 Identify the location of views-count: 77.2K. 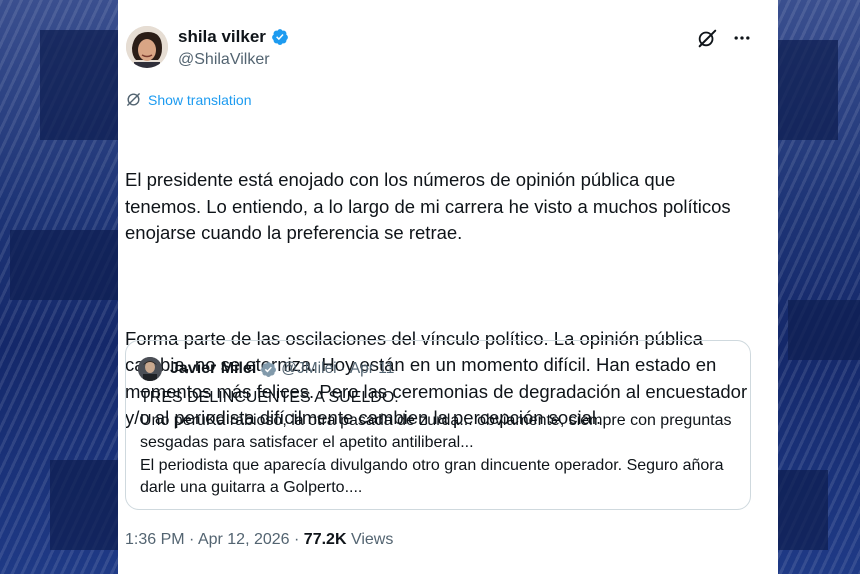
(325, 539).